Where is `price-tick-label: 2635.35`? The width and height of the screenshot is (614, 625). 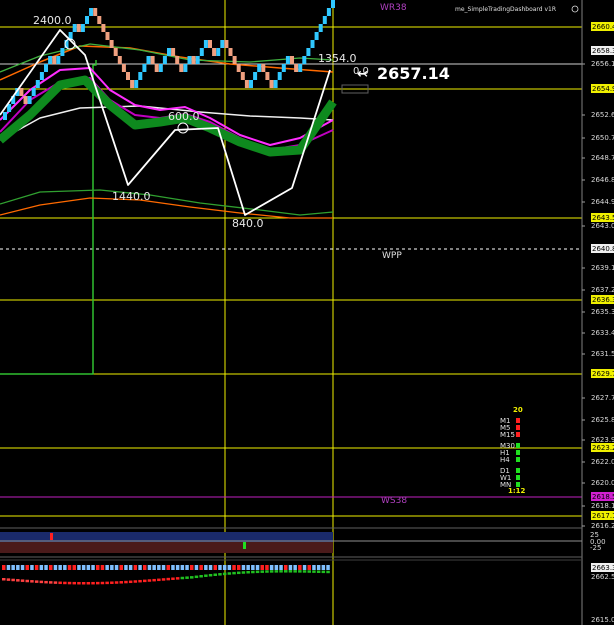
price-tick-label: 2635.35 is located at coordinates (602, 312).